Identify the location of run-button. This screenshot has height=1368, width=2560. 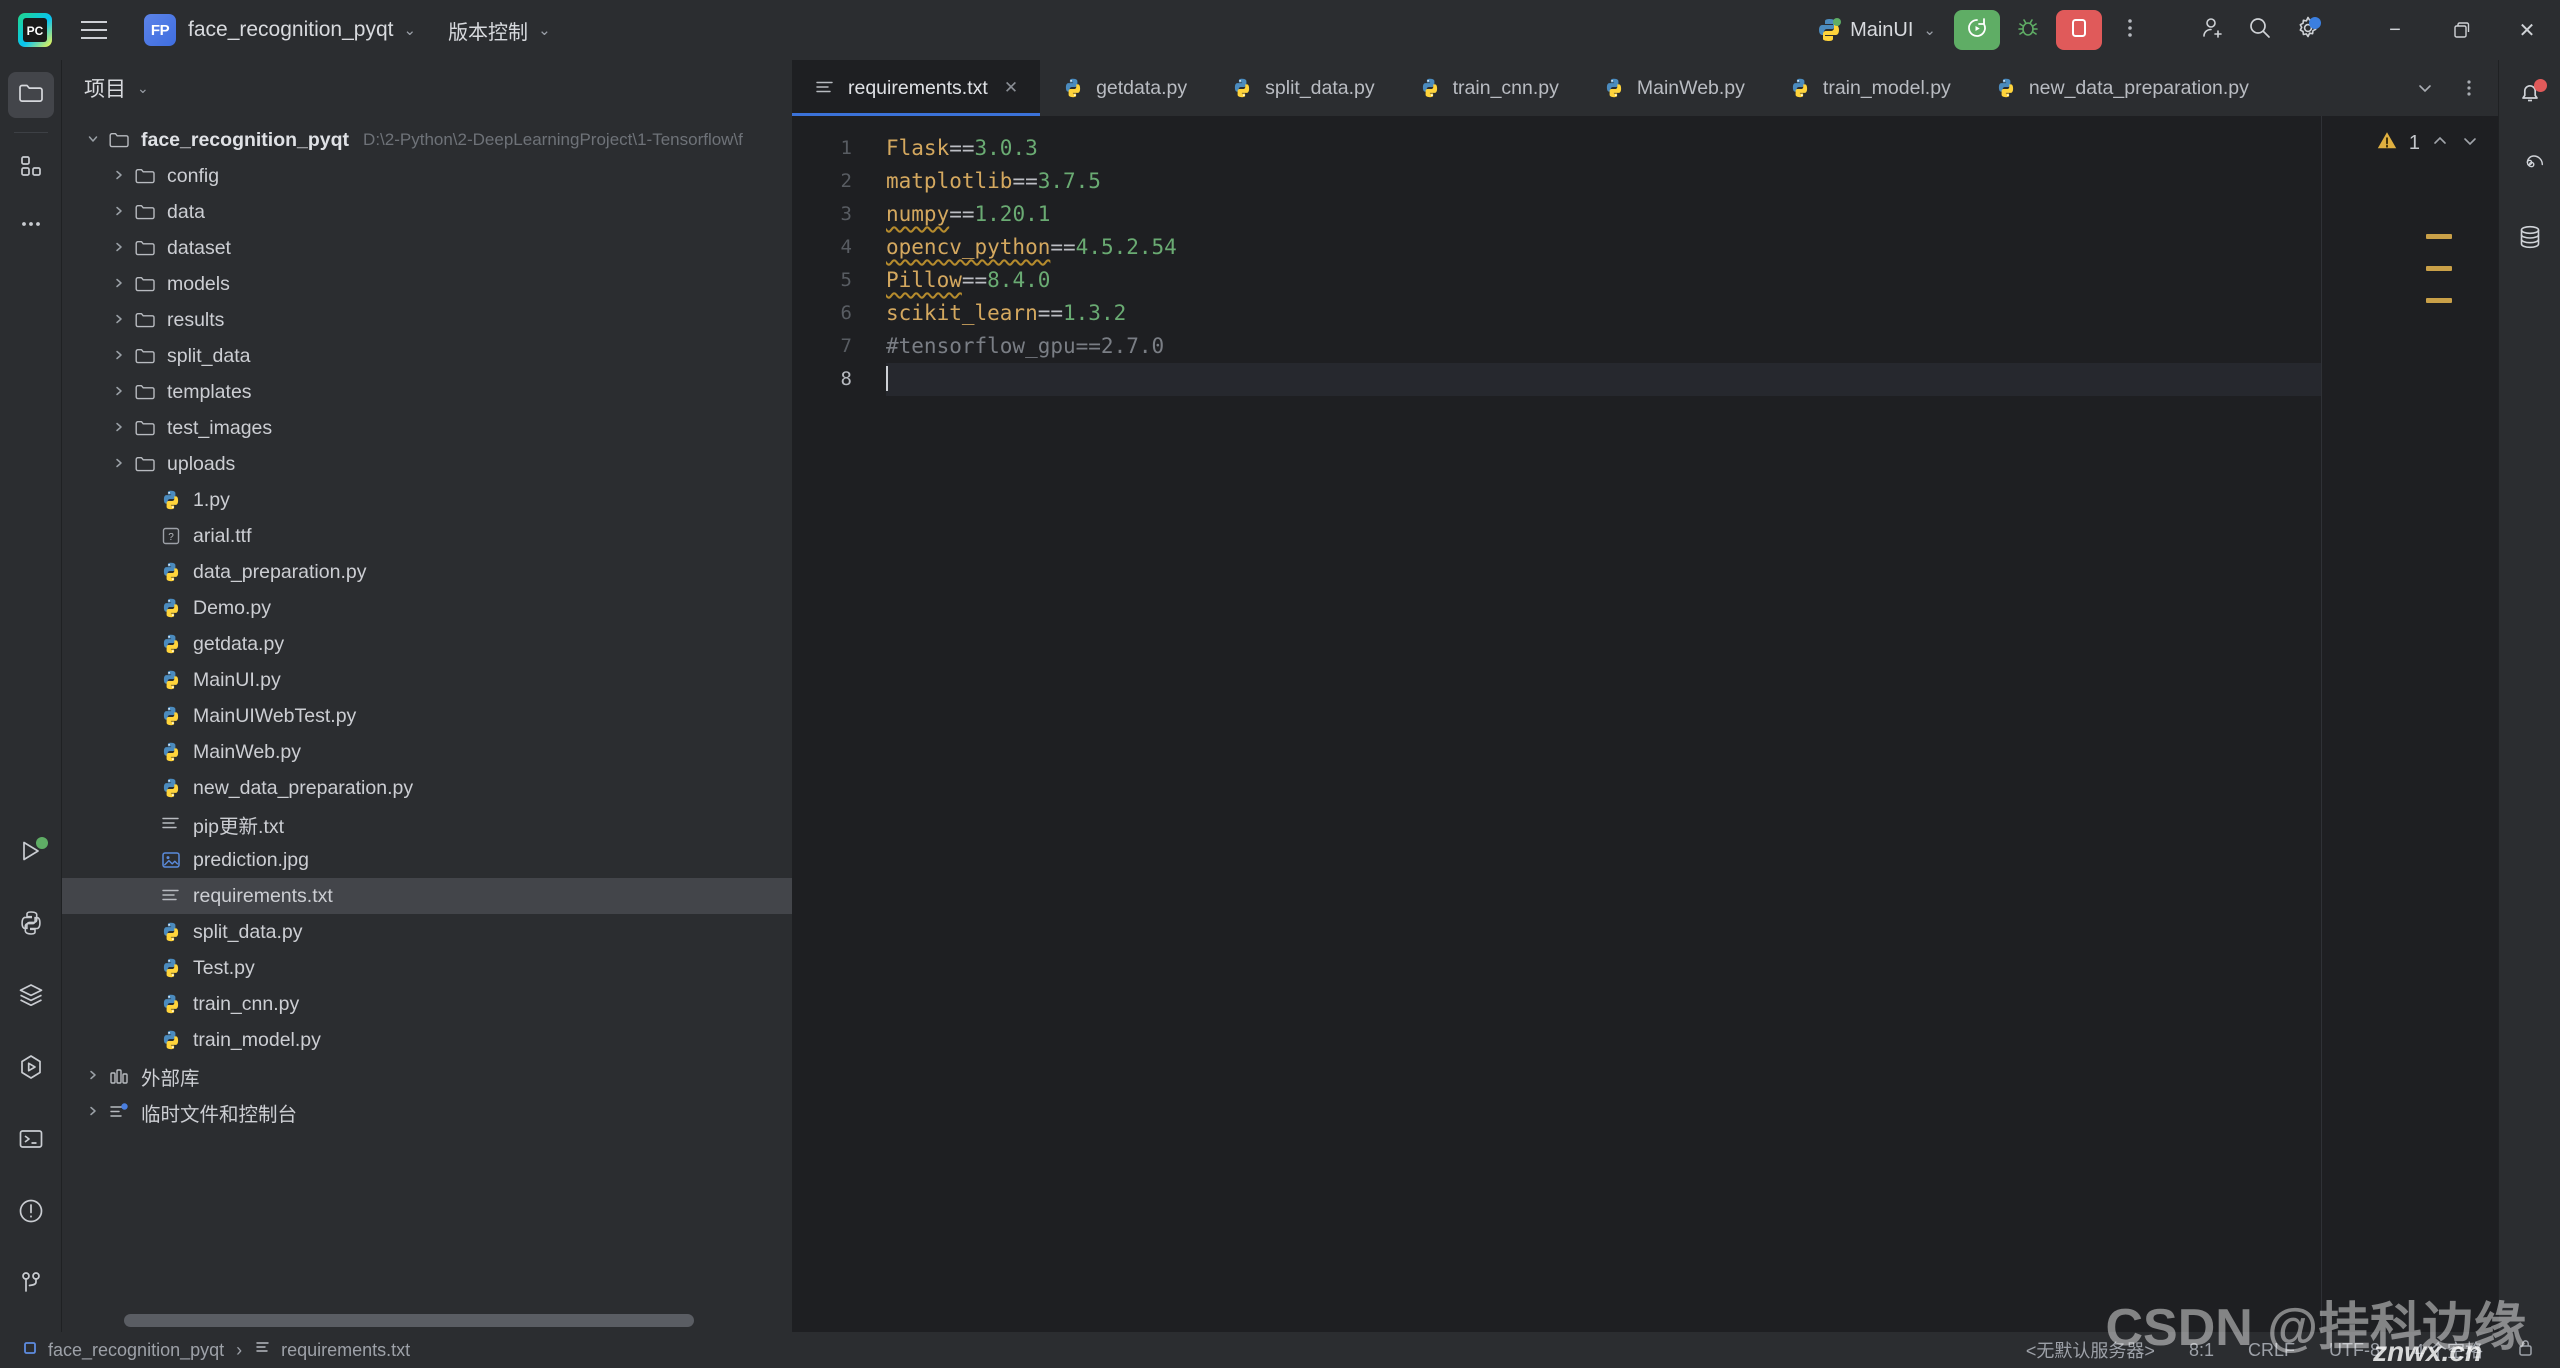
(1977, 30).